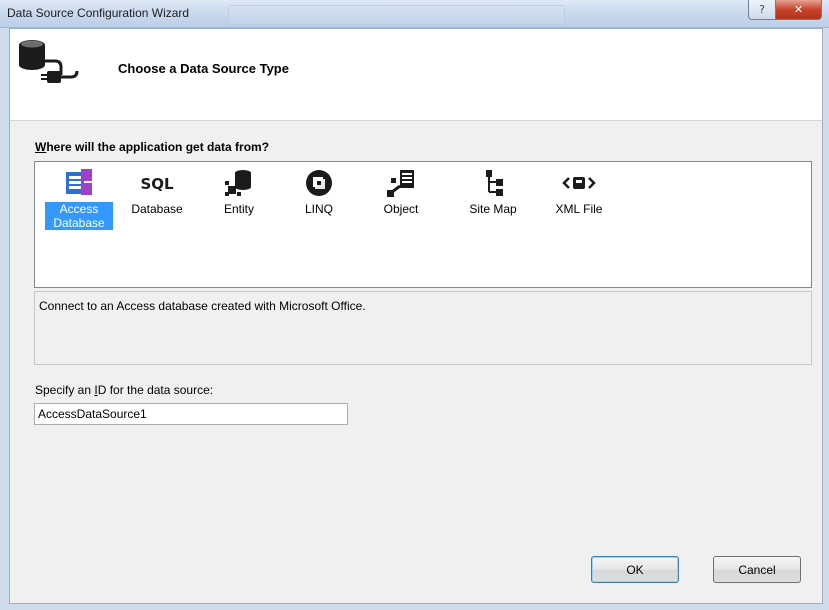 This screenshot has height=610, width=829. I want to click on cancel-button: Cancel, so click(757, 569).